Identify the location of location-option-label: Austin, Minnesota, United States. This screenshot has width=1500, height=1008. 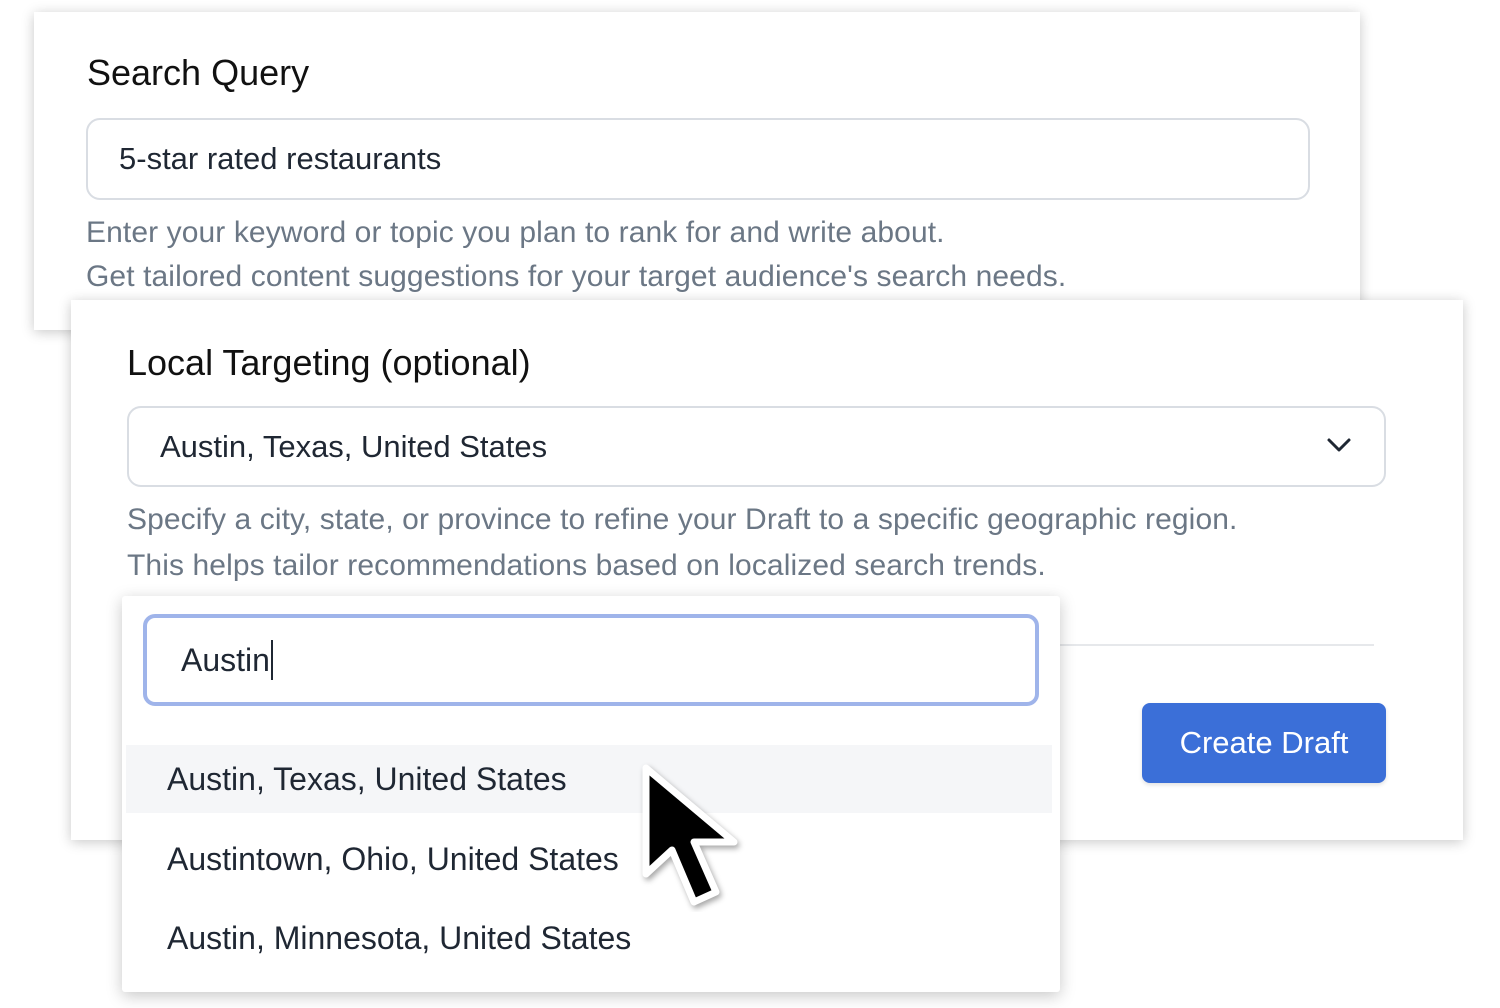
(399, 937).